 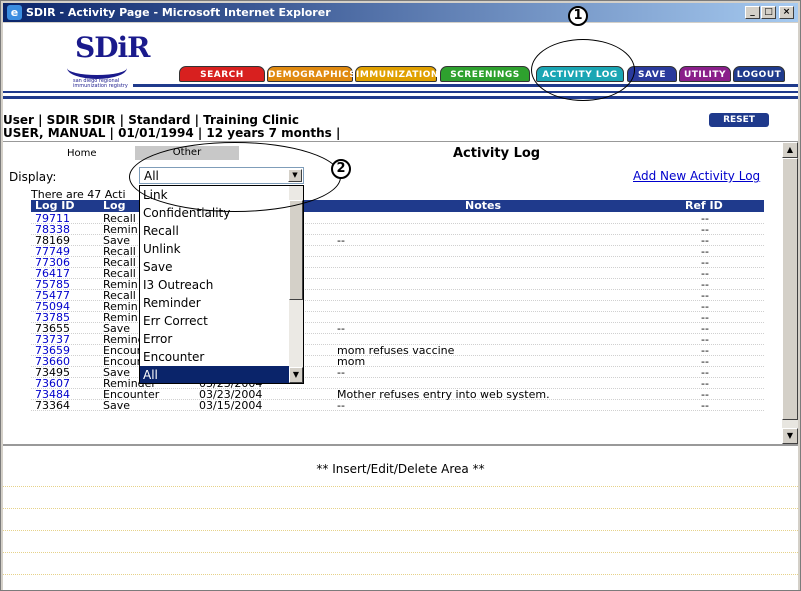 What do you see at coordinates (214, 231) in the screenshot?
I see `dropdown-option: Recall` at bounding box center [214, 231].